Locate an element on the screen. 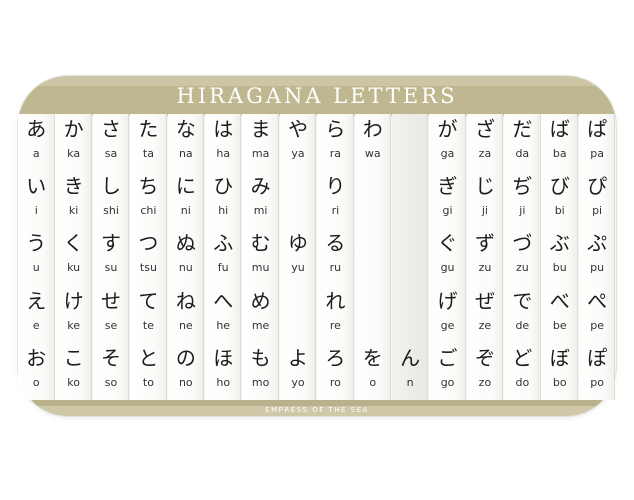 This screenshot has height=500, width=634. kana-cell: ぐ gu is located at coordinates (447, 256).